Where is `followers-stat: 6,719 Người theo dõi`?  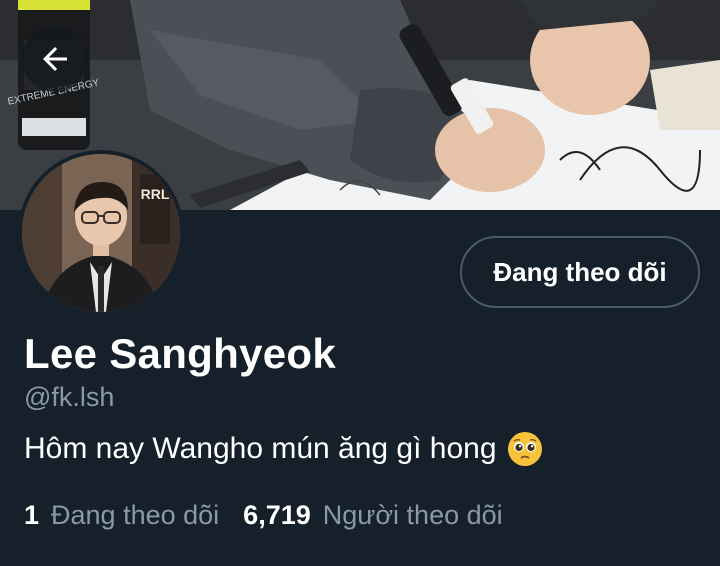
followers-stat: 6,719 Người theo dõi is located at coordinates (372, 515).